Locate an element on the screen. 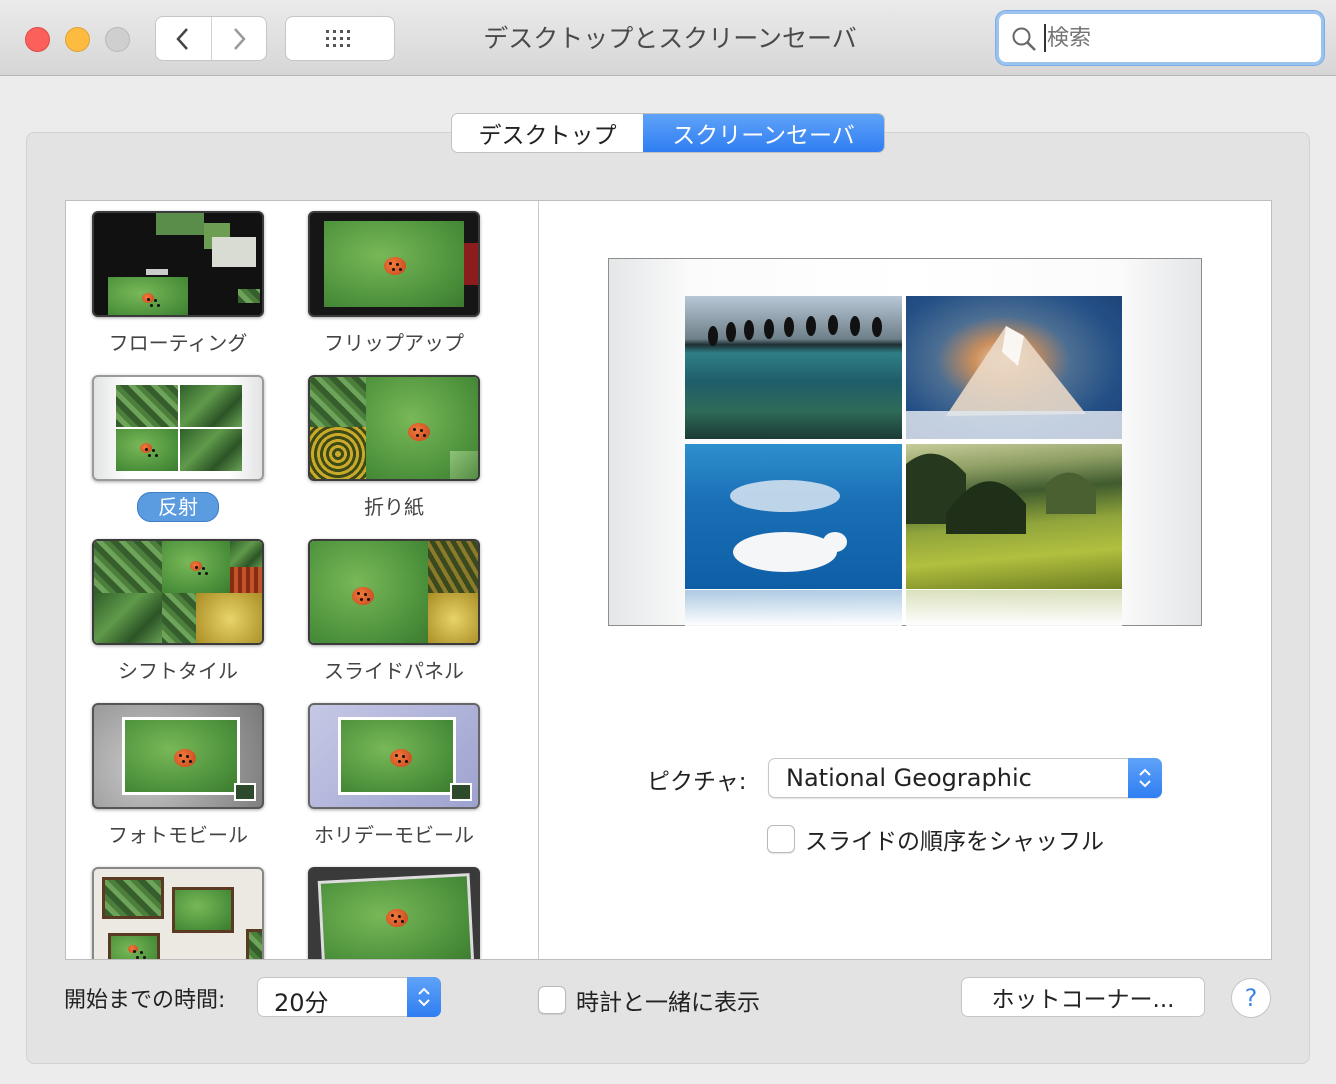 This screenshot has width=1336, height=1084. preview-photo-mountain is located at coordinates (1014, 367).